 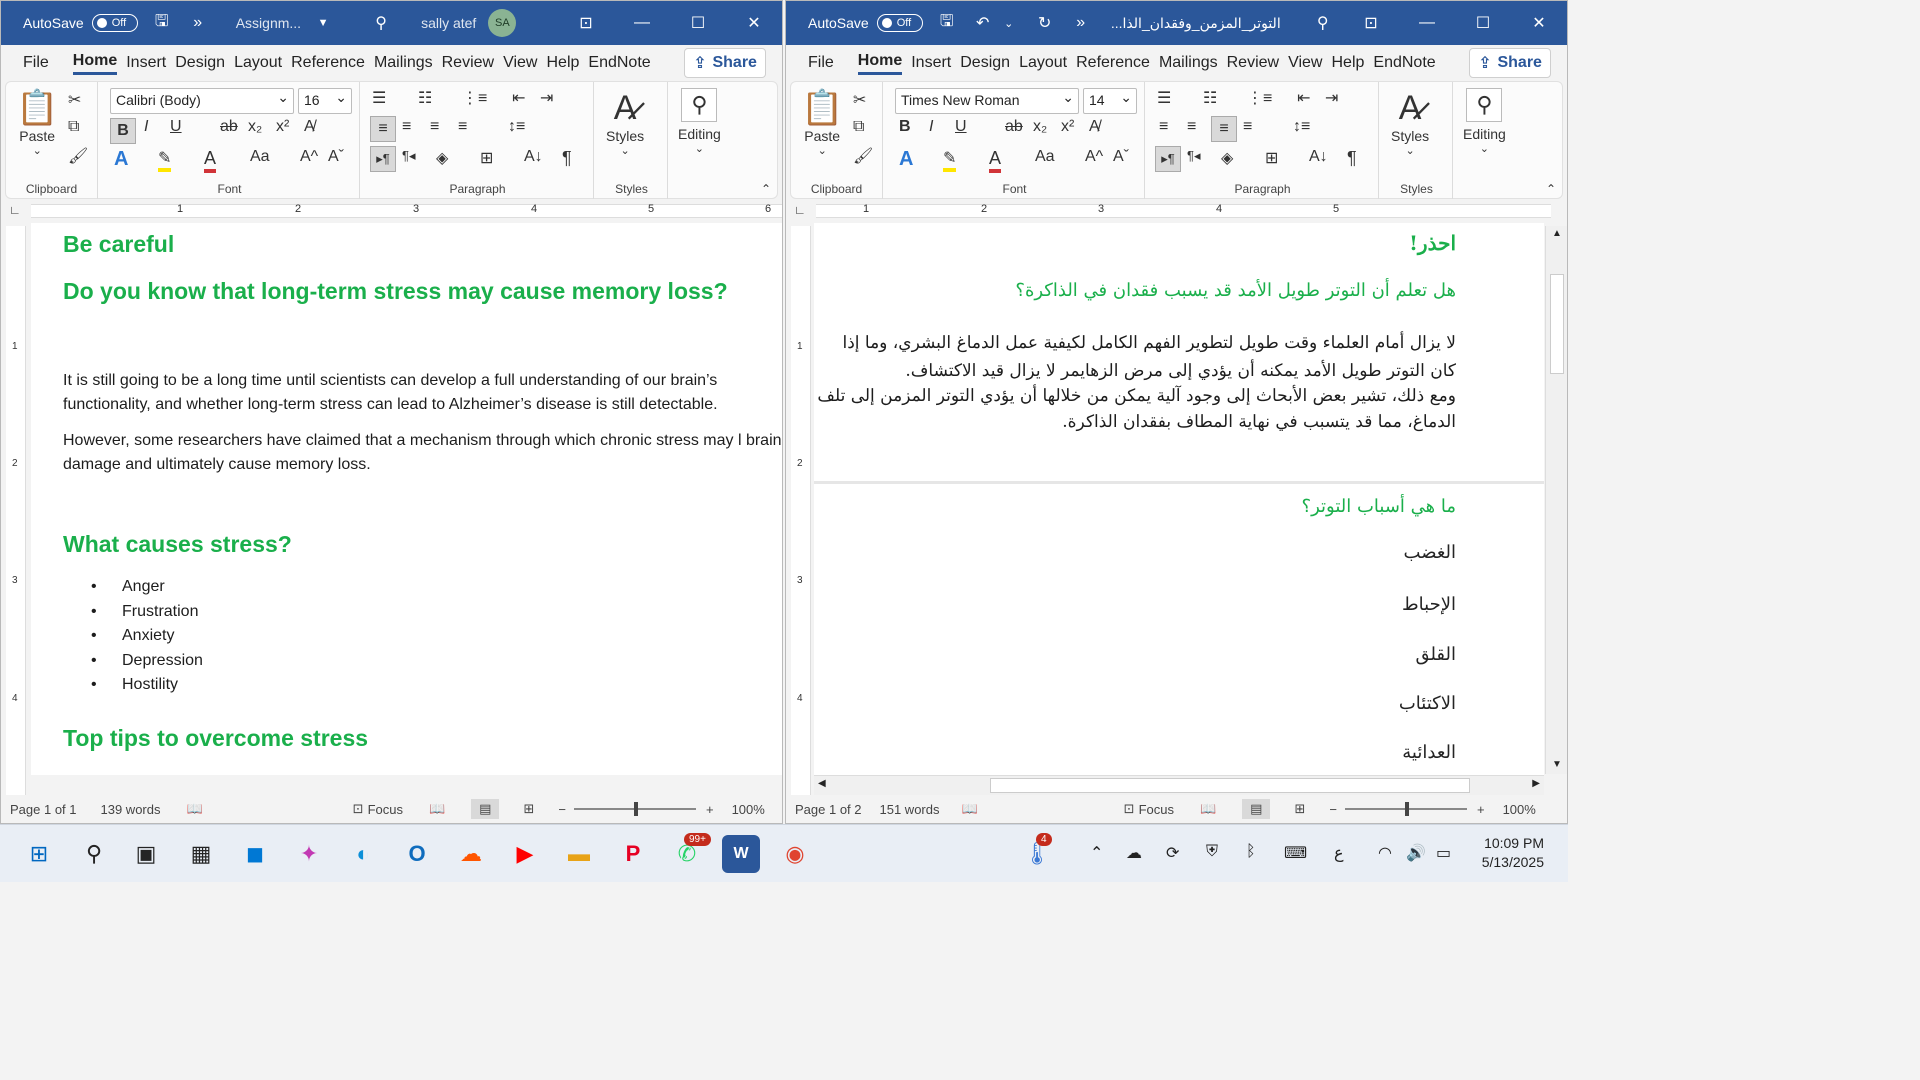 What do you see at coordinates (336, 157) in the screenshot?
I see `shrink-font-icon: Aˇ` at bounding box center [336, 157].